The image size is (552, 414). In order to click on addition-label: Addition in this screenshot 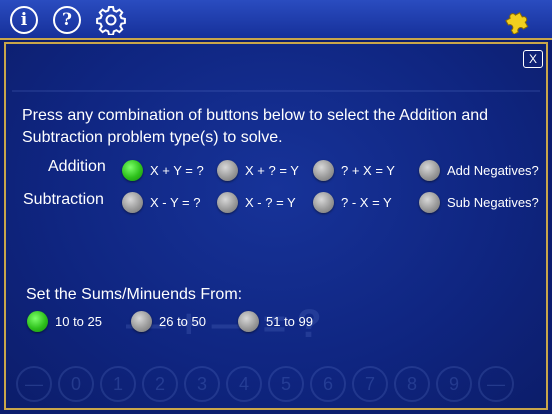, I will do `click(77, 166)`.